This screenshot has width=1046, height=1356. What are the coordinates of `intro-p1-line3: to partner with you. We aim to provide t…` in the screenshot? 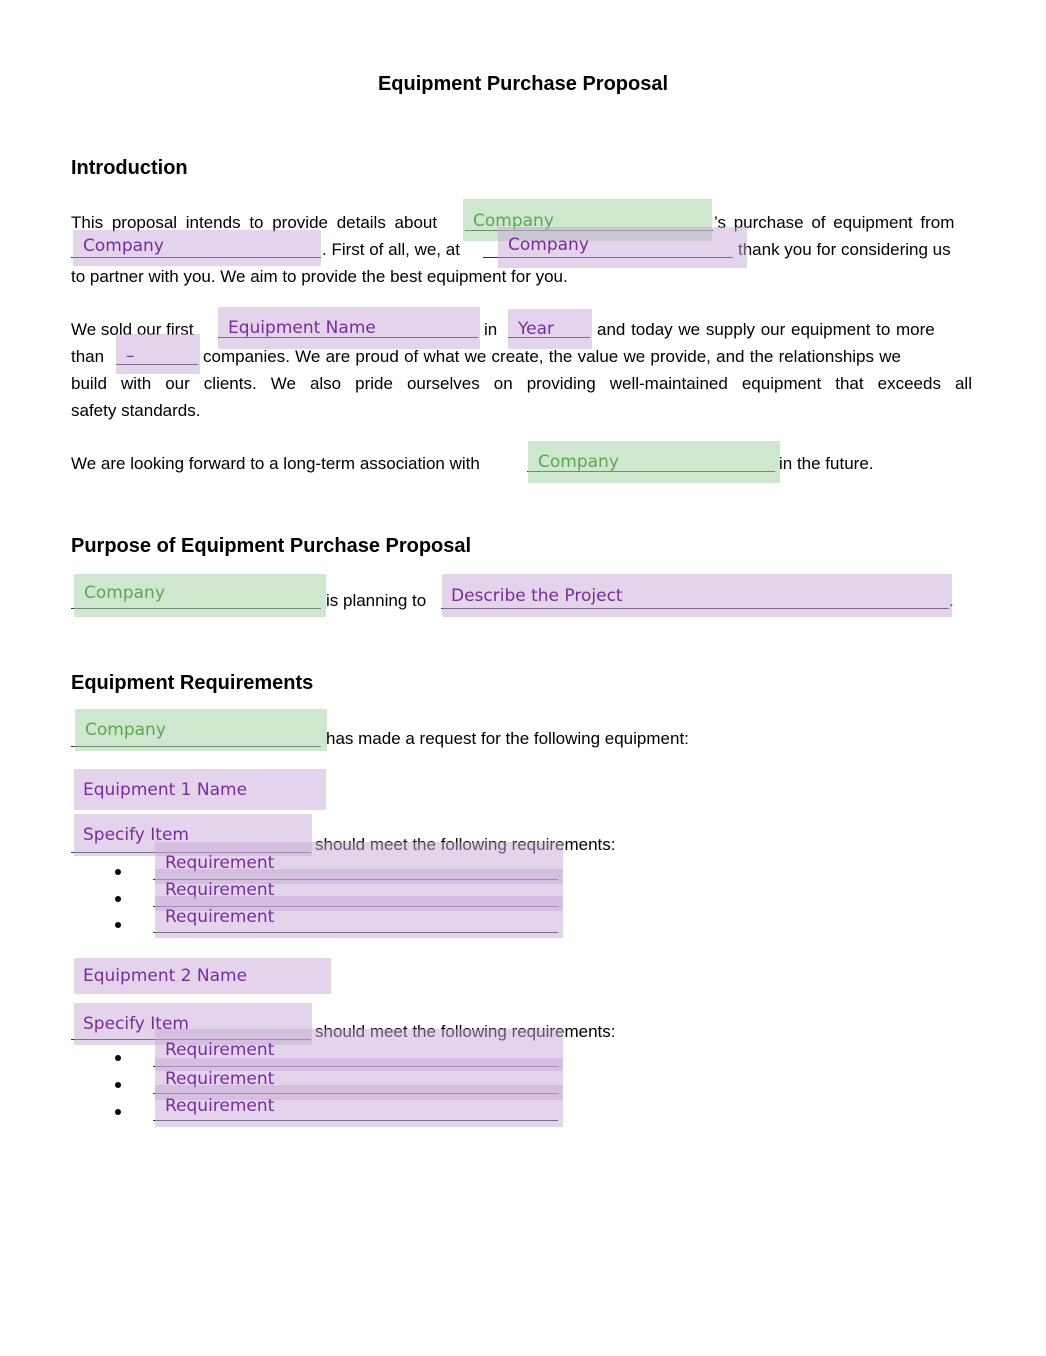 It's located at (319, 276).